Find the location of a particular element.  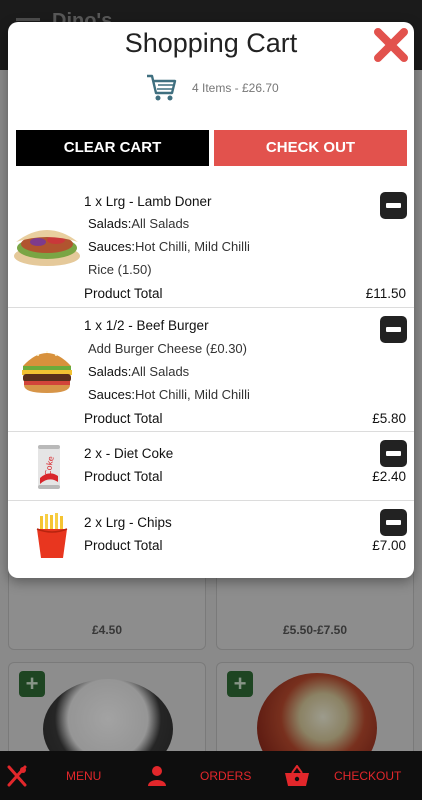

nav-orders-label: ORDERS is located at coordinates (226, 776).